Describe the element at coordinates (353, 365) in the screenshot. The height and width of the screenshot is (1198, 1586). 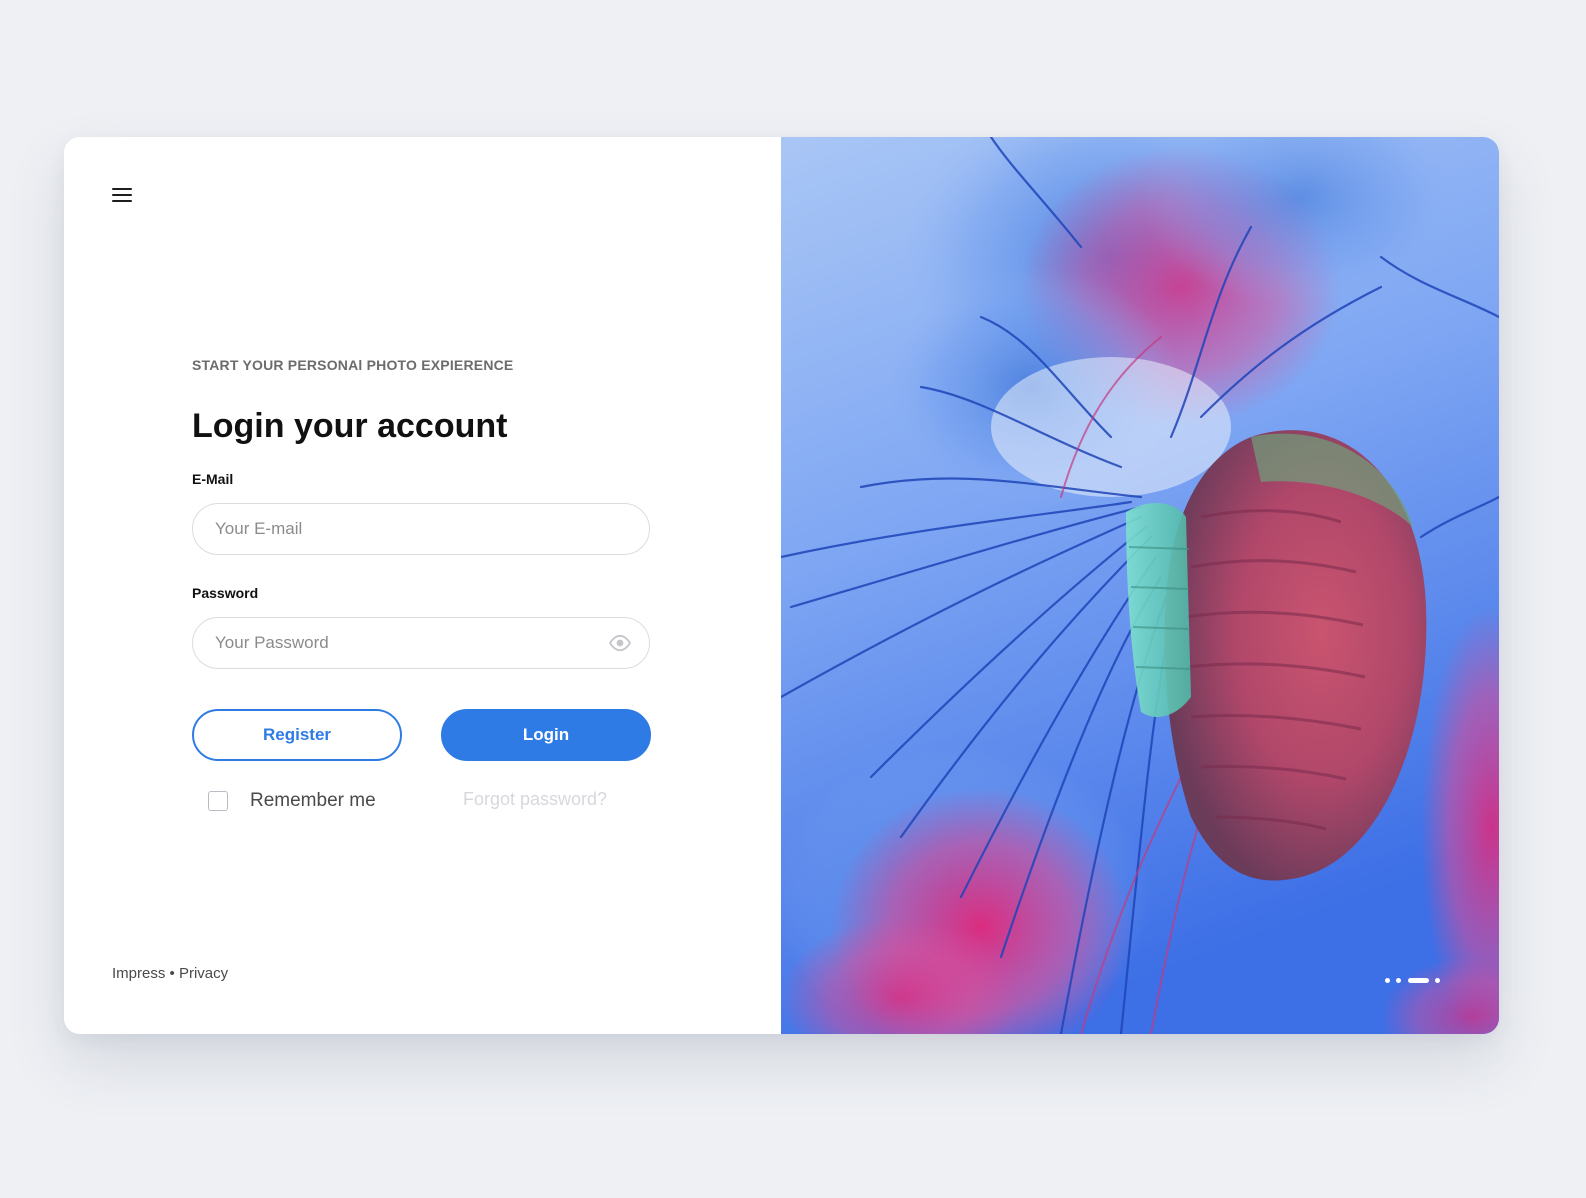
I see `eyebrow-text: START YOUR PERSONAl PHOTO EXPIERENCE` at that location.